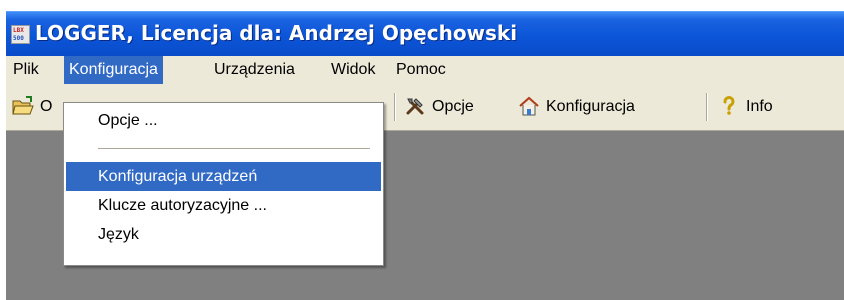 The width and height of the screenshot is (844, 300). Describe the element at coordinates (113, 70) in the screenshot. I see `menu-konfiguracja: Konfiguracja` at that location.